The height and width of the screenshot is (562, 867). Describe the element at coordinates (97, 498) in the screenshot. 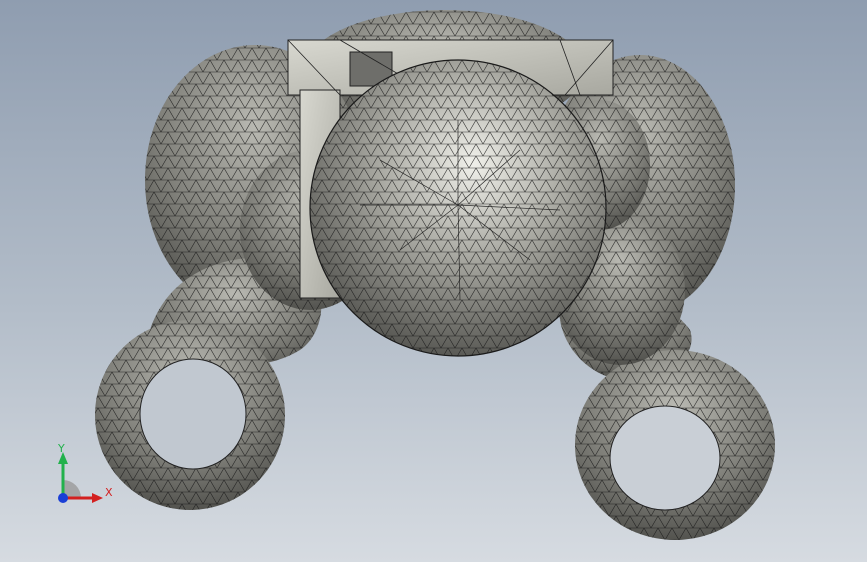

I see `x-arrowhead-icon` at that location.